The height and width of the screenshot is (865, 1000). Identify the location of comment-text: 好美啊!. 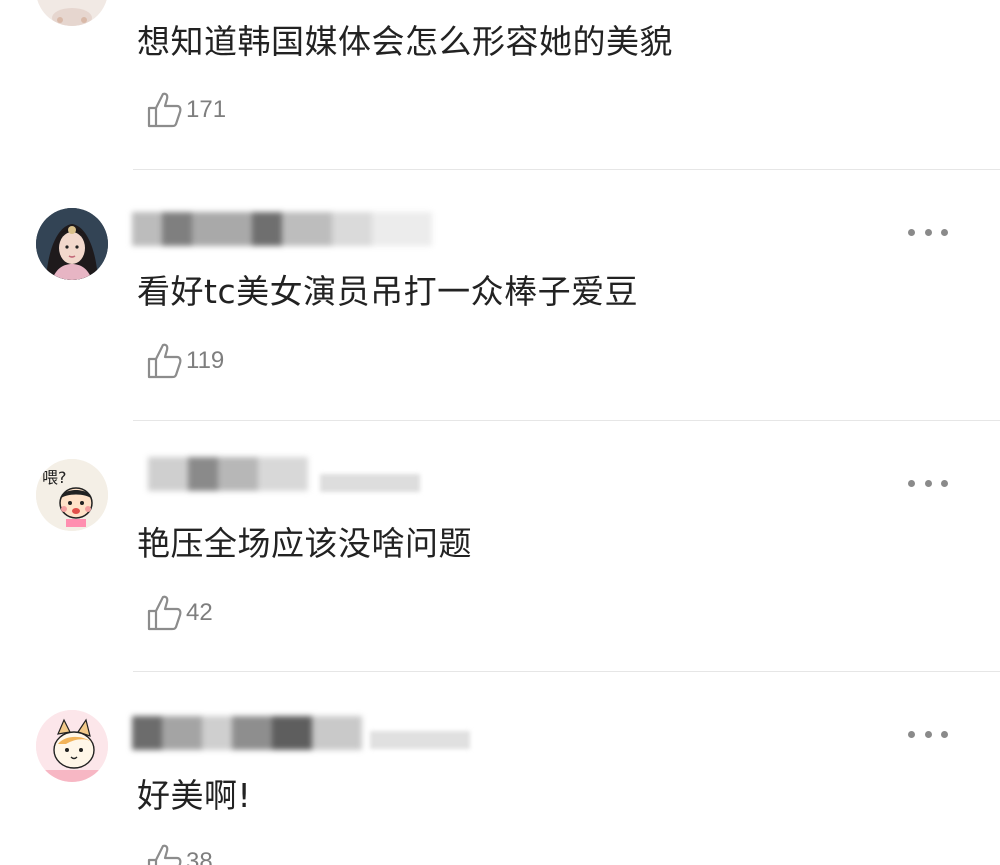
(194, 795).